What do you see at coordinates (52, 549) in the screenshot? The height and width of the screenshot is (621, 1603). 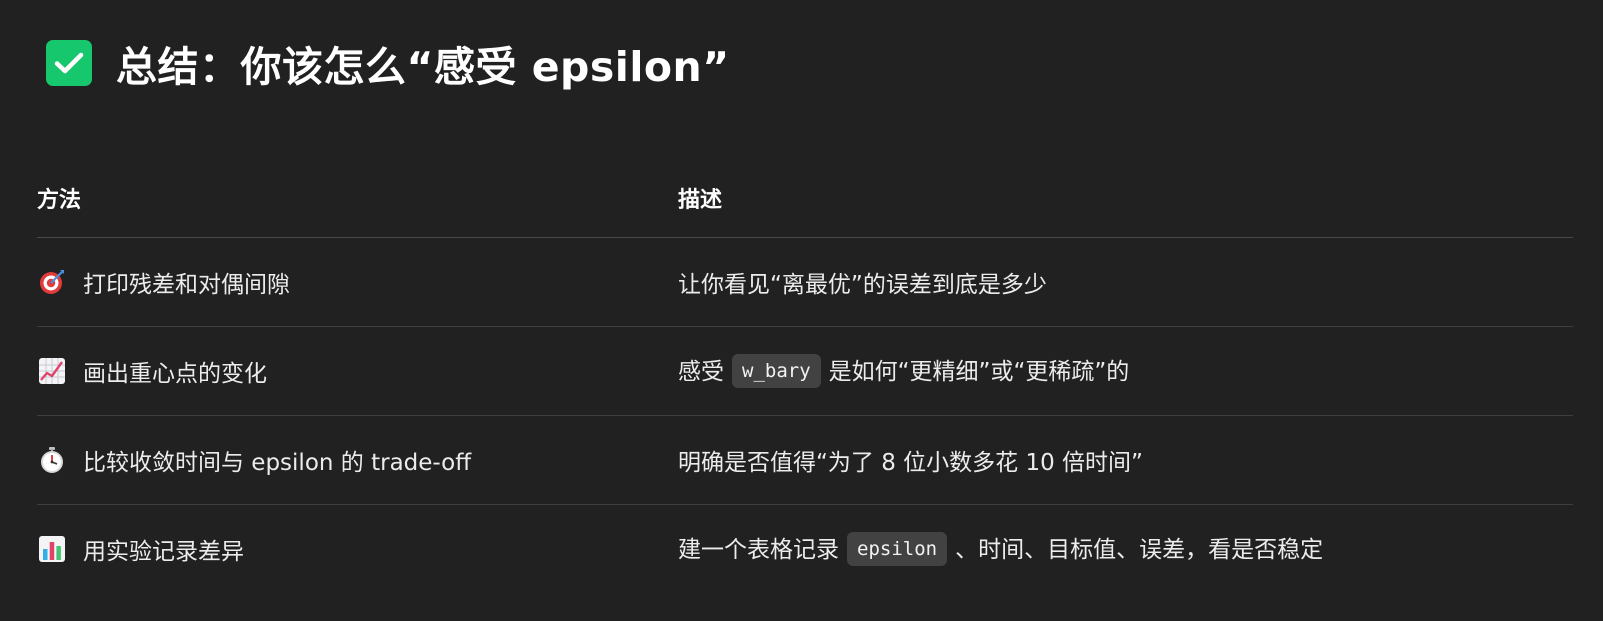 I see `bar-chart-icon` at bounding box center [52, 549].